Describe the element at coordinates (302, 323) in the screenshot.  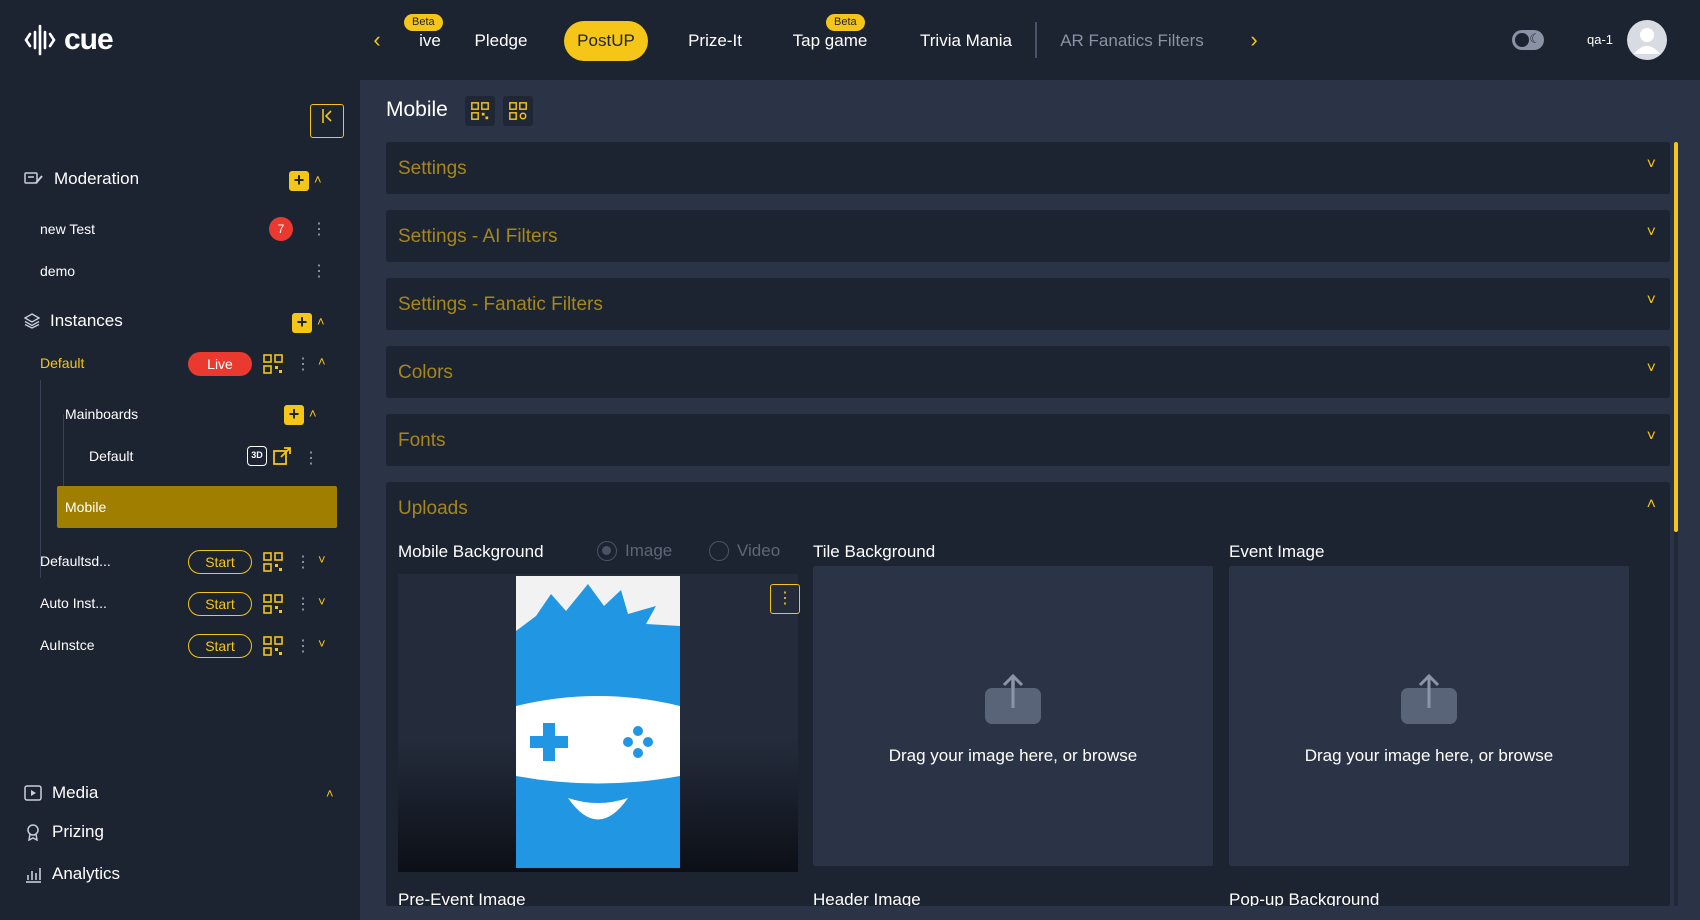
I see `add-instance-button: +` at that location.